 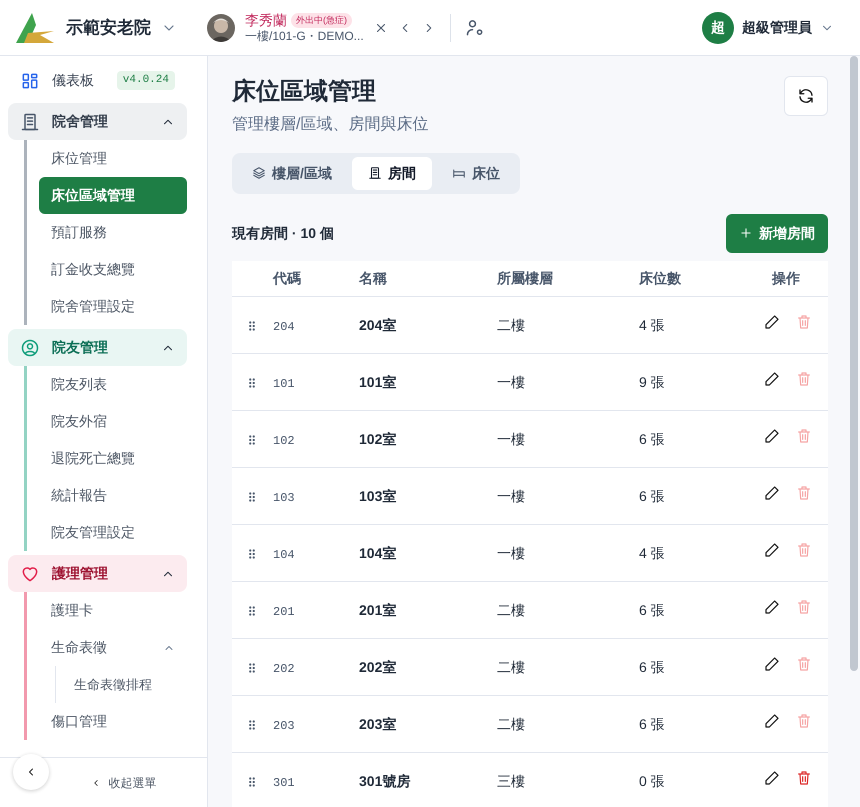 I want to click on sidebar-item: 傷口管理, so click(x=113, y=721).